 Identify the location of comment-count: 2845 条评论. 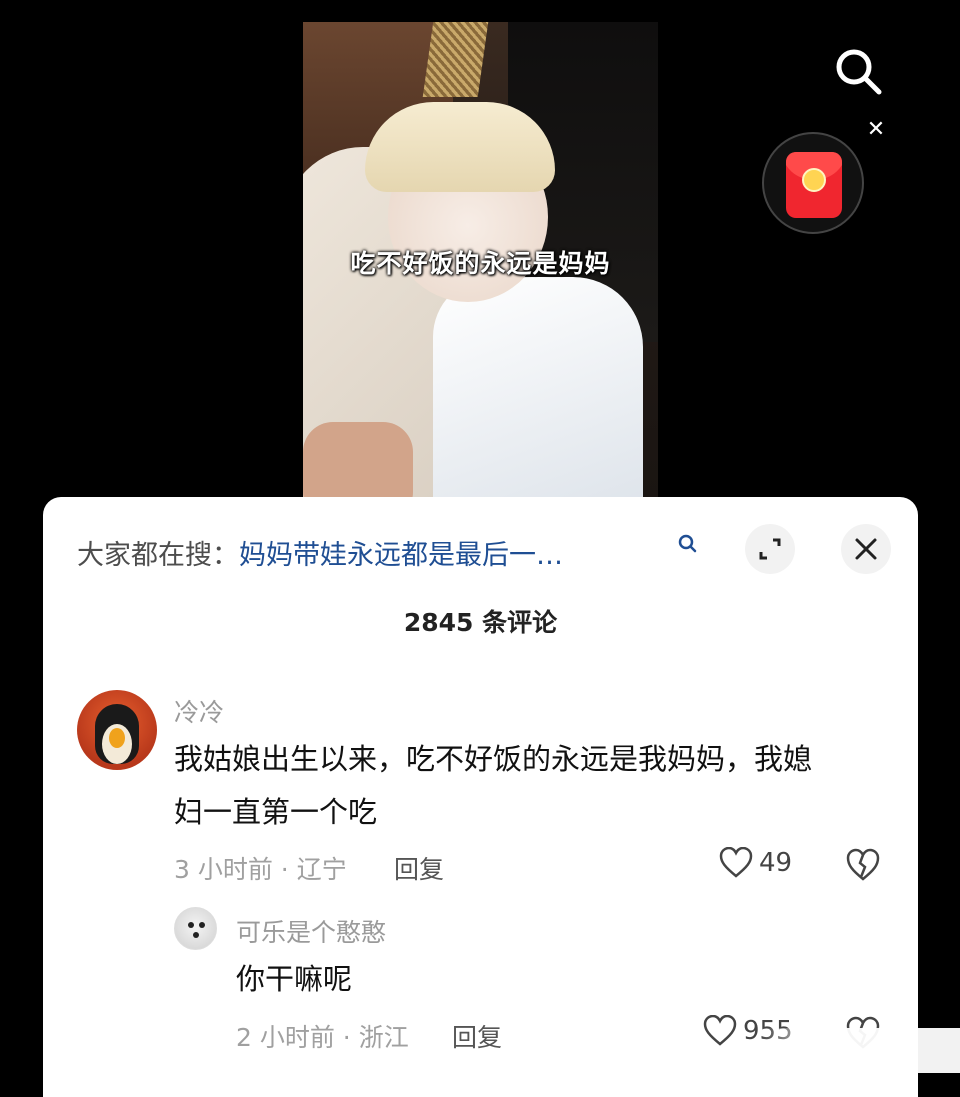
(480, 622).